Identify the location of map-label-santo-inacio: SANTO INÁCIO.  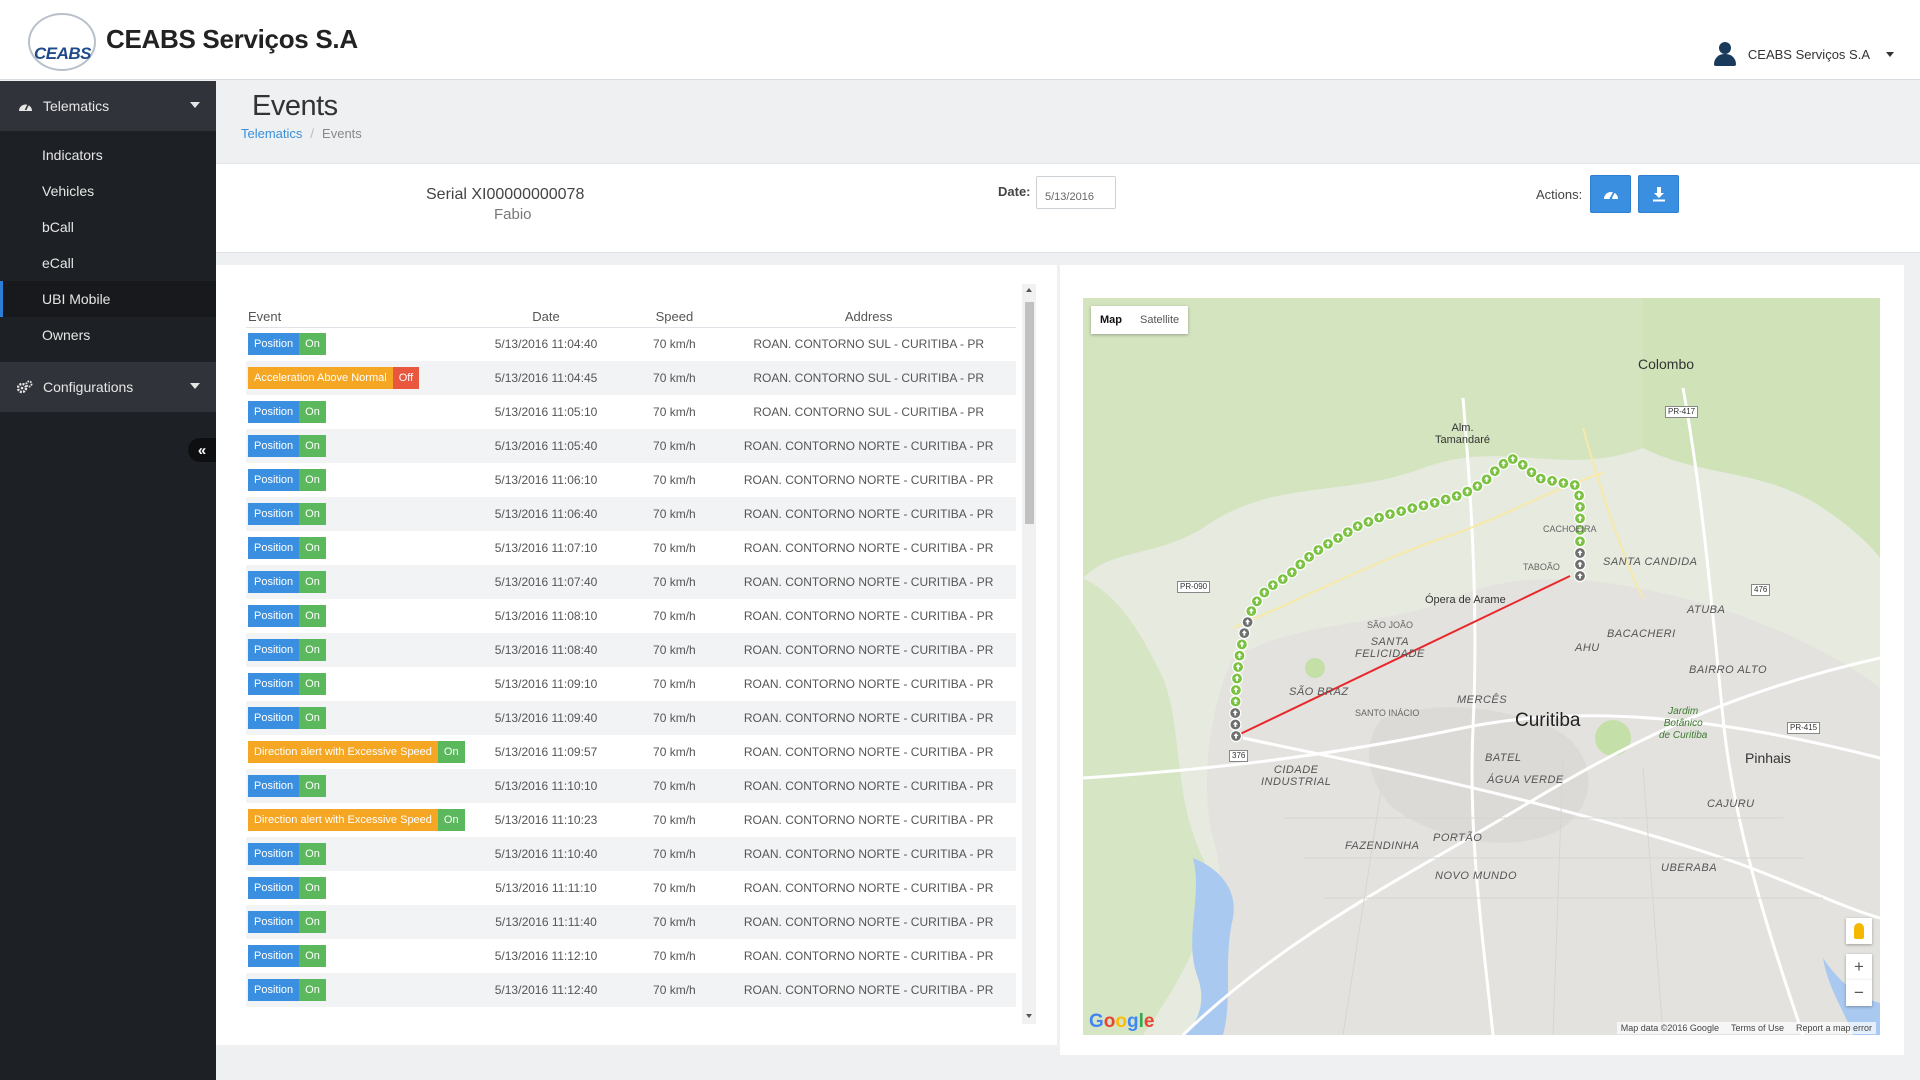
(1387, 713).